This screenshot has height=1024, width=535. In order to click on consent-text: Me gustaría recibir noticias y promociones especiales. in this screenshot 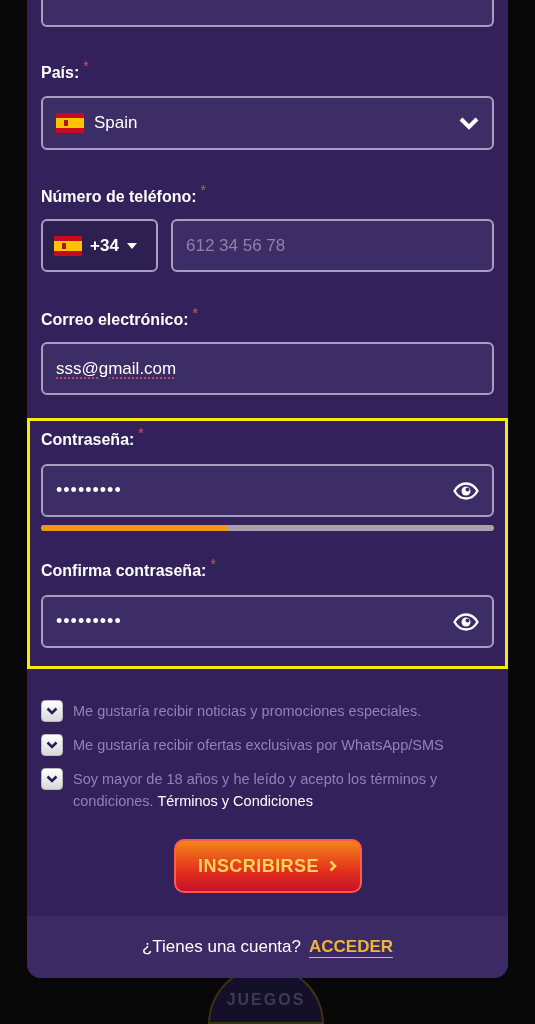, I will do `click(247, 711)`.